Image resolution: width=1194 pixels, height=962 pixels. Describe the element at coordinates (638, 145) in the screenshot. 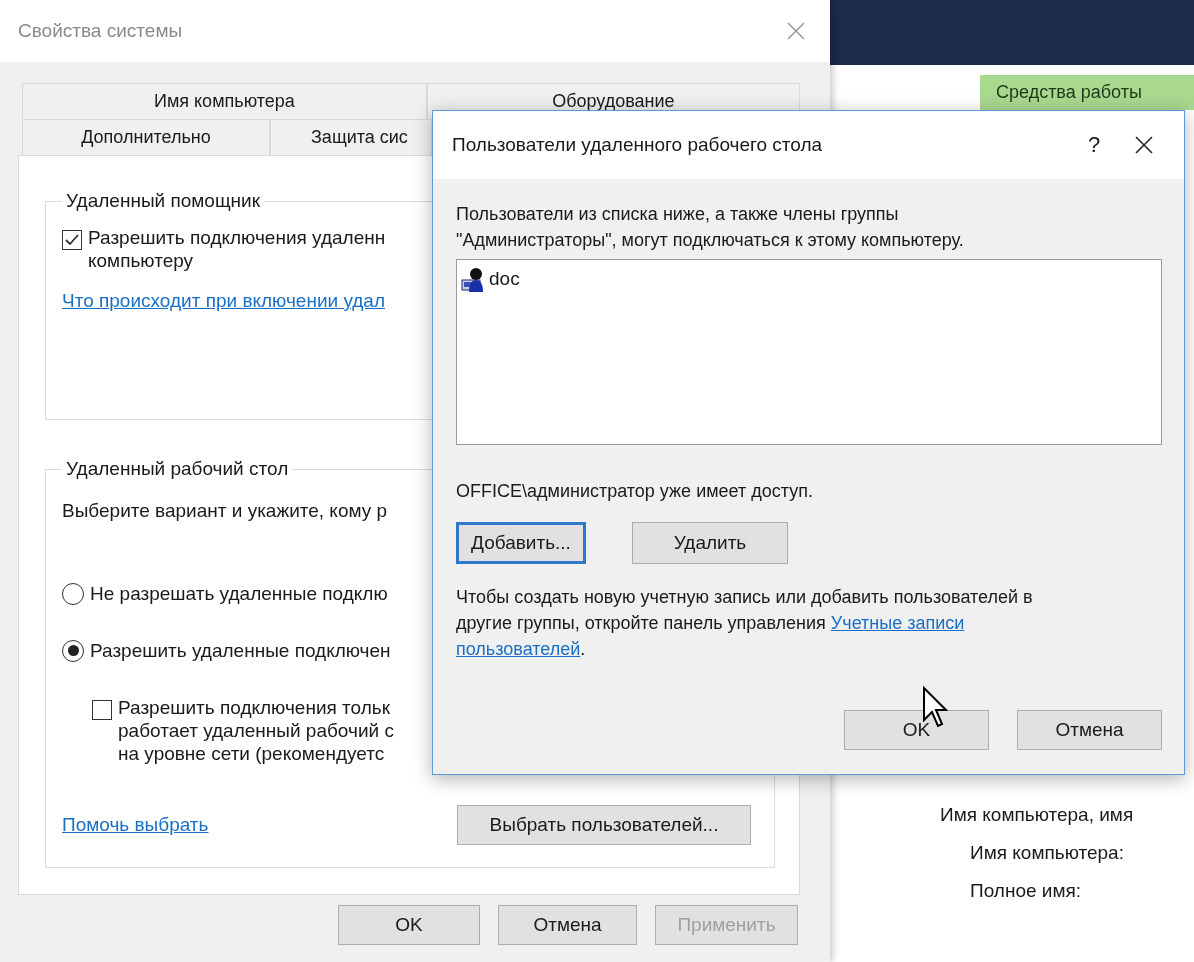

I see `dialog-title: Пользователи удаленного рабочего стола` at that location.